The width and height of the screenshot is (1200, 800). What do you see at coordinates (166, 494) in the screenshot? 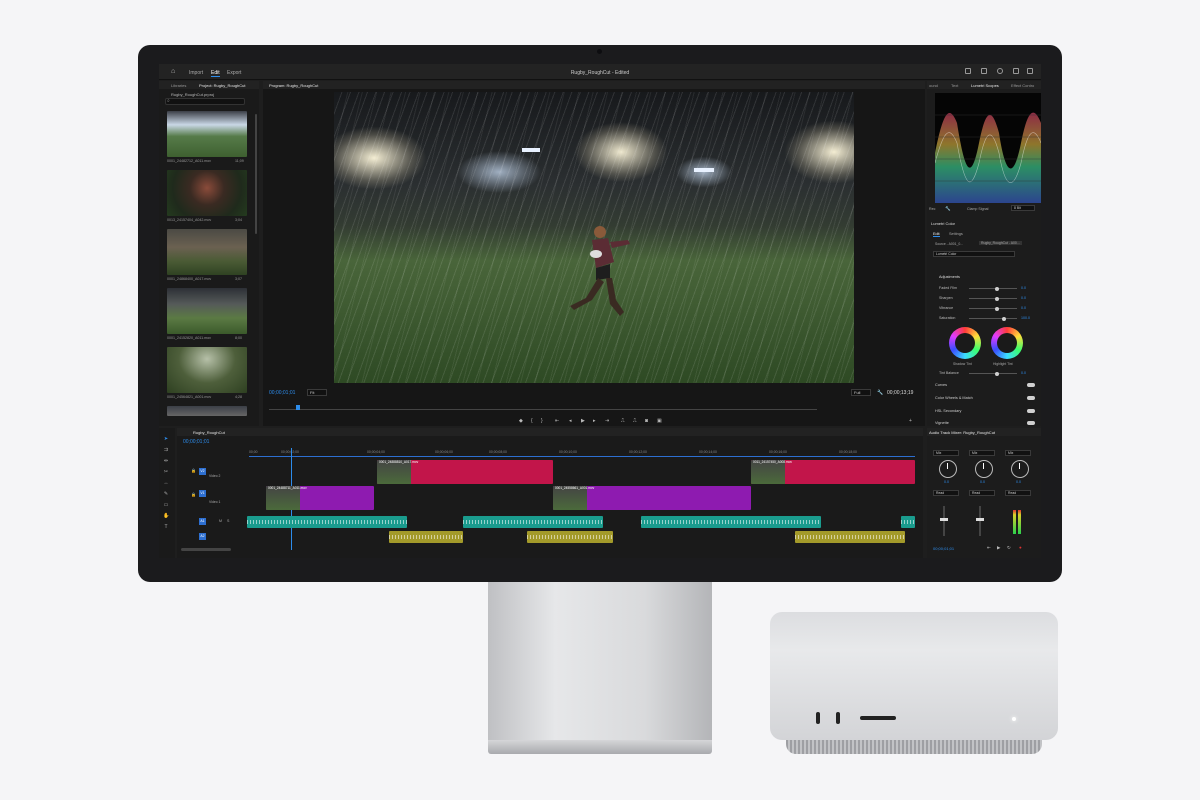
I see `pen-tool-icon: ✎` at bounding box center [166, 494].